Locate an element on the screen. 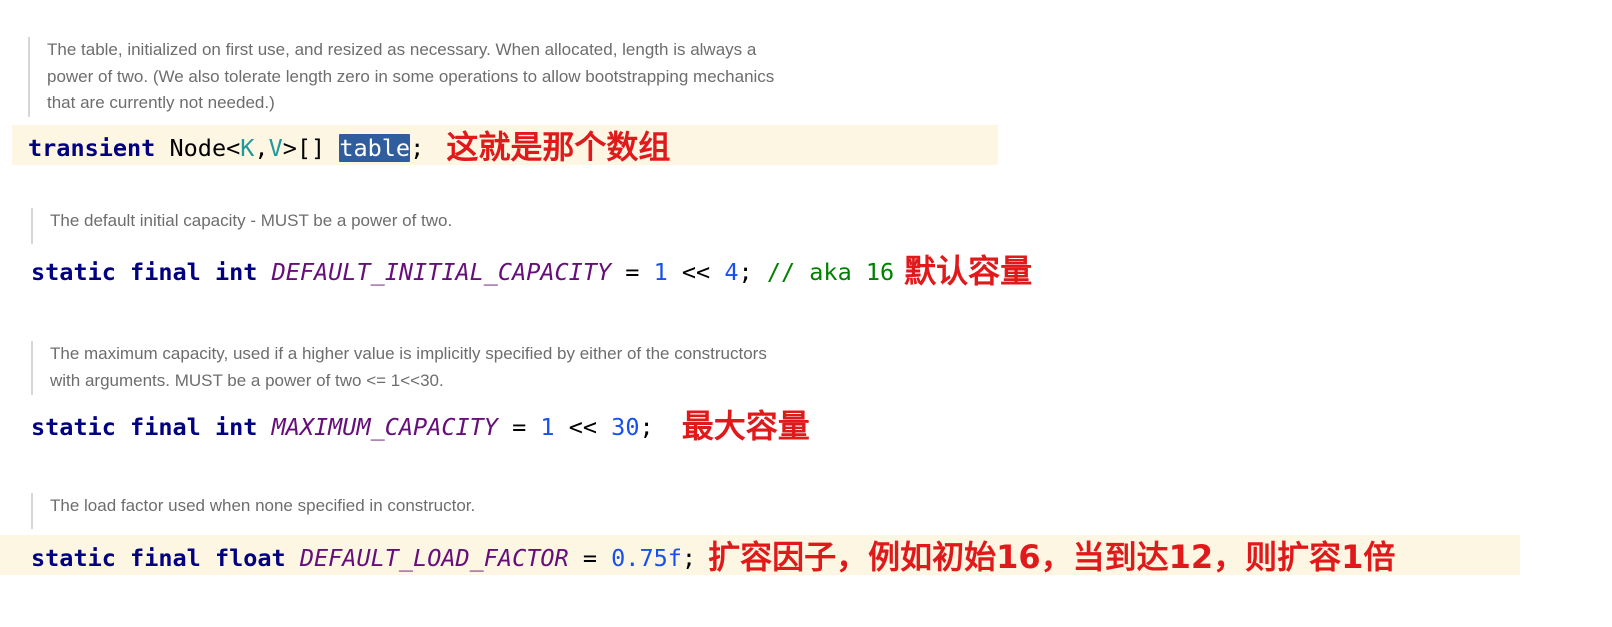 This screenshot has width=1612, height=627. number-literal: 4 is located at coordinates (731, 272).